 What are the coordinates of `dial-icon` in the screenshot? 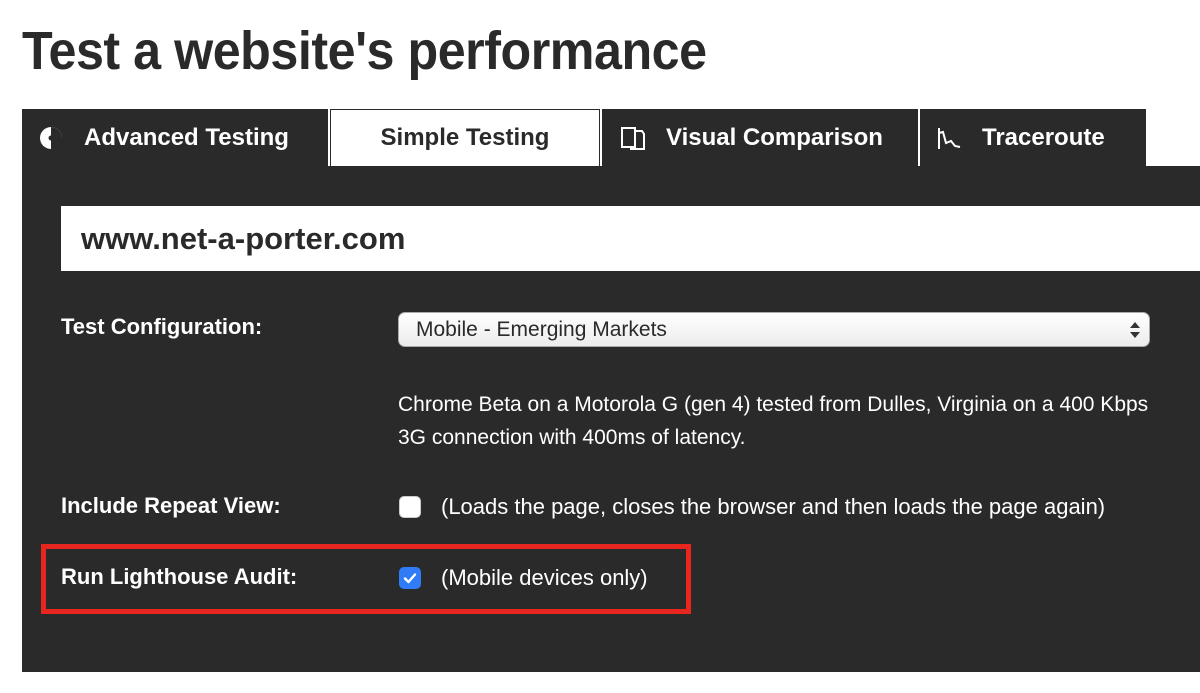 It's located at (51, 138).